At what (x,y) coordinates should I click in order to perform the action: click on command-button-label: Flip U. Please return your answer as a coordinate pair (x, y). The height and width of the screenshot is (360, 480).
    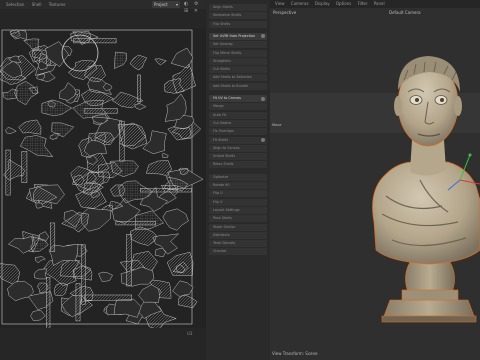
    Looking at the image, I should click on (218, 193).